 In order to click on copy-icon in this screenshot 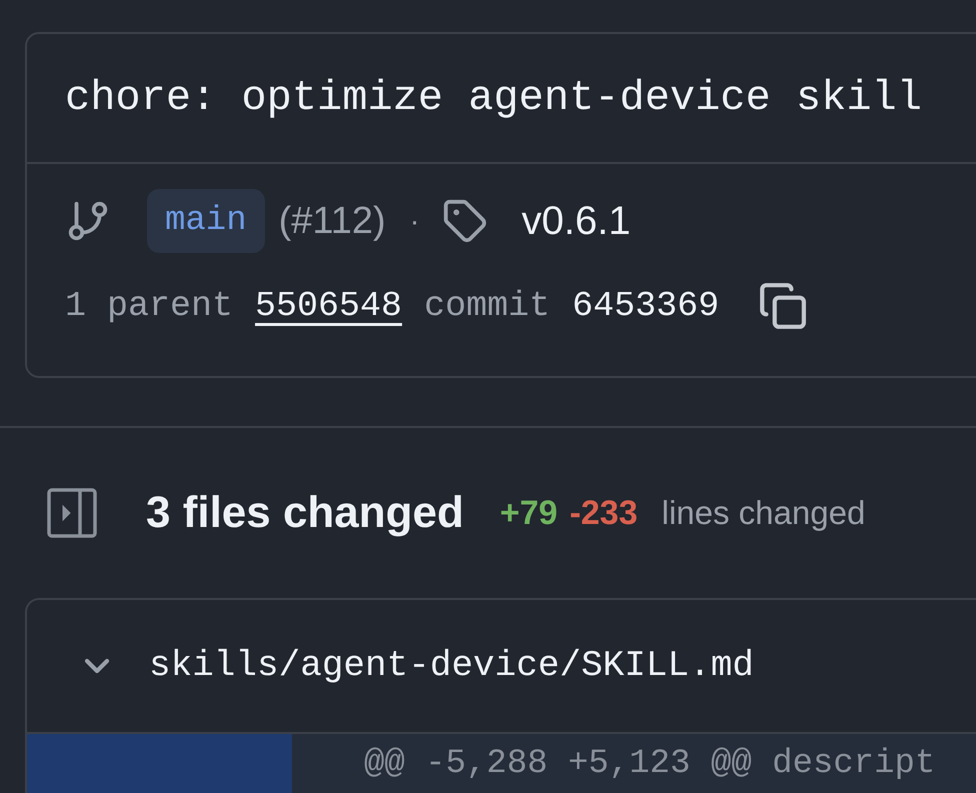, I will do `click(783, 306)`.